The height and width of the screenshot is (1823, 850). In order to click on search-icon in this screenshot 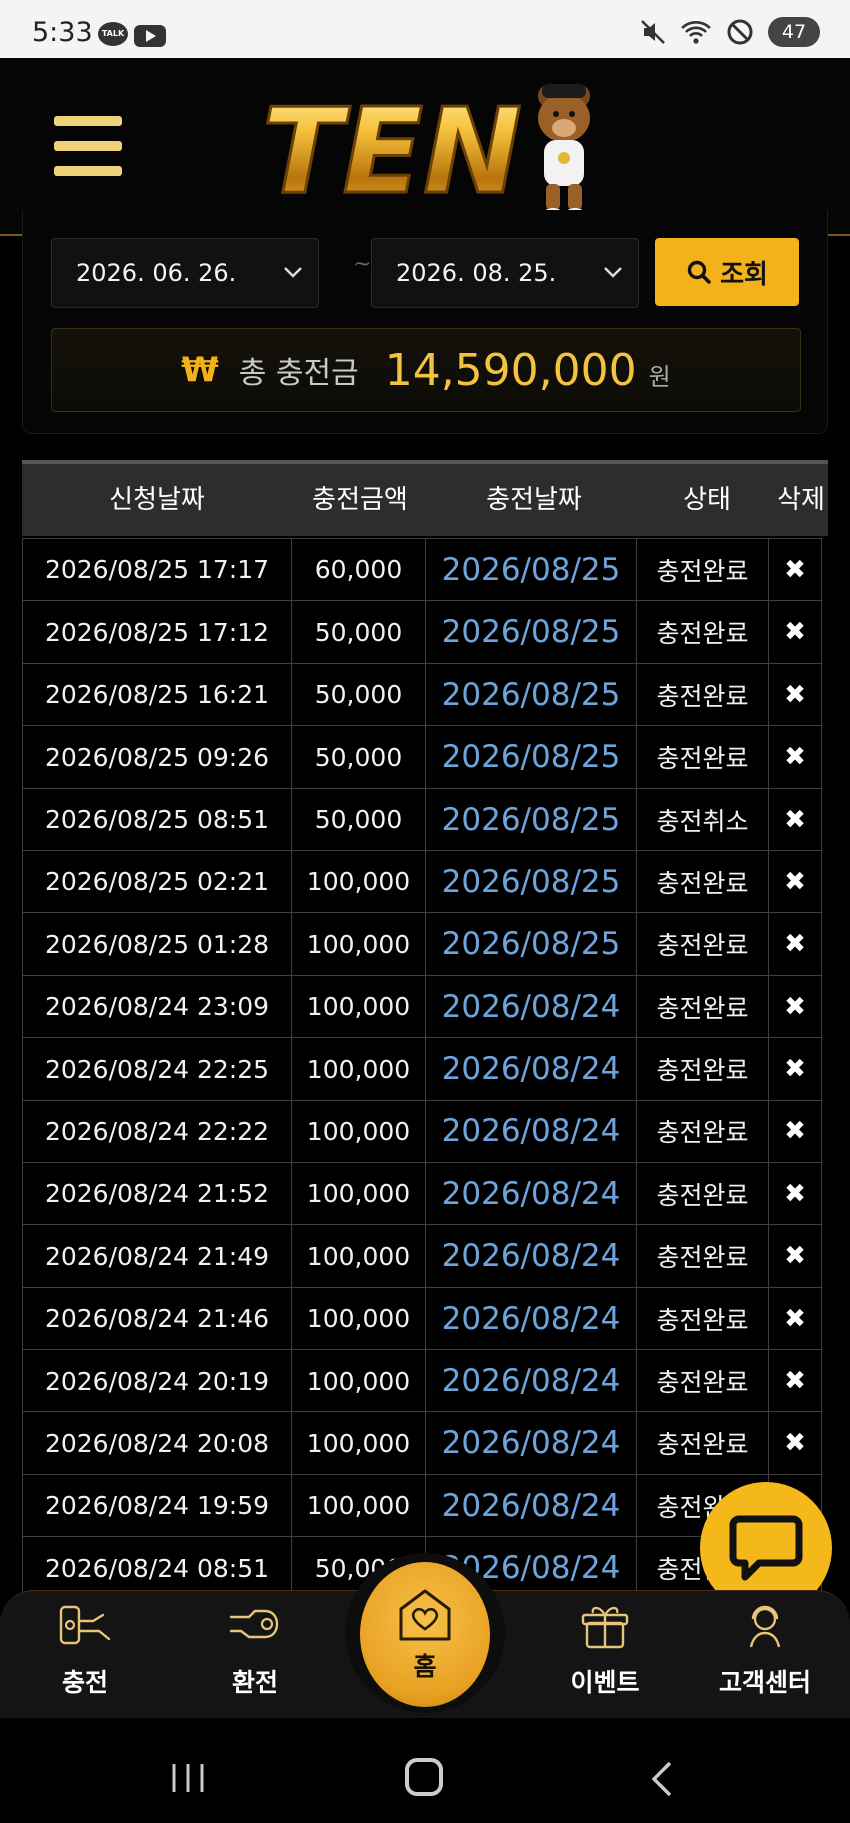, I will do `click(699, 272)`.